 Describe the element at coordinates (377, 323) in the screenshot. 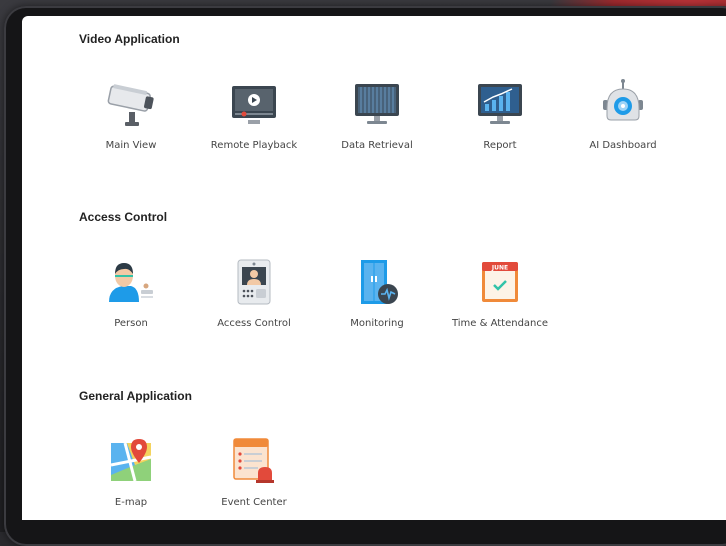

I see `app-label: Monitoring` at that location.